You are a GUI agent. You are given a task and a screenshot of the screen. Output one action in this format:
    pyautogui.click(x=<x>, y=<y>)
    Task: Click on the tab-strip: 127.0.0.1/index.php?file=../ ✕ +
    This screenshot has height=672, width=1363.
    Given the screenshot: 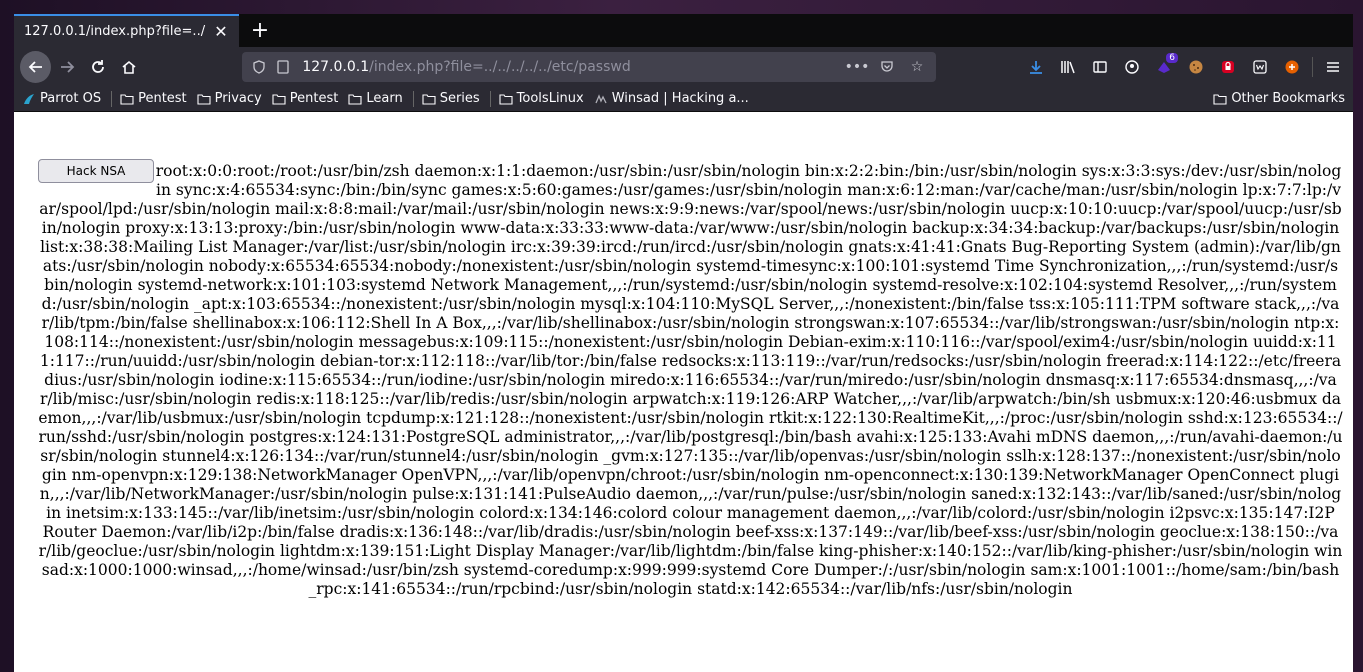 What is the action you would take?
    pyautogui.click(x=683, y=30)
    